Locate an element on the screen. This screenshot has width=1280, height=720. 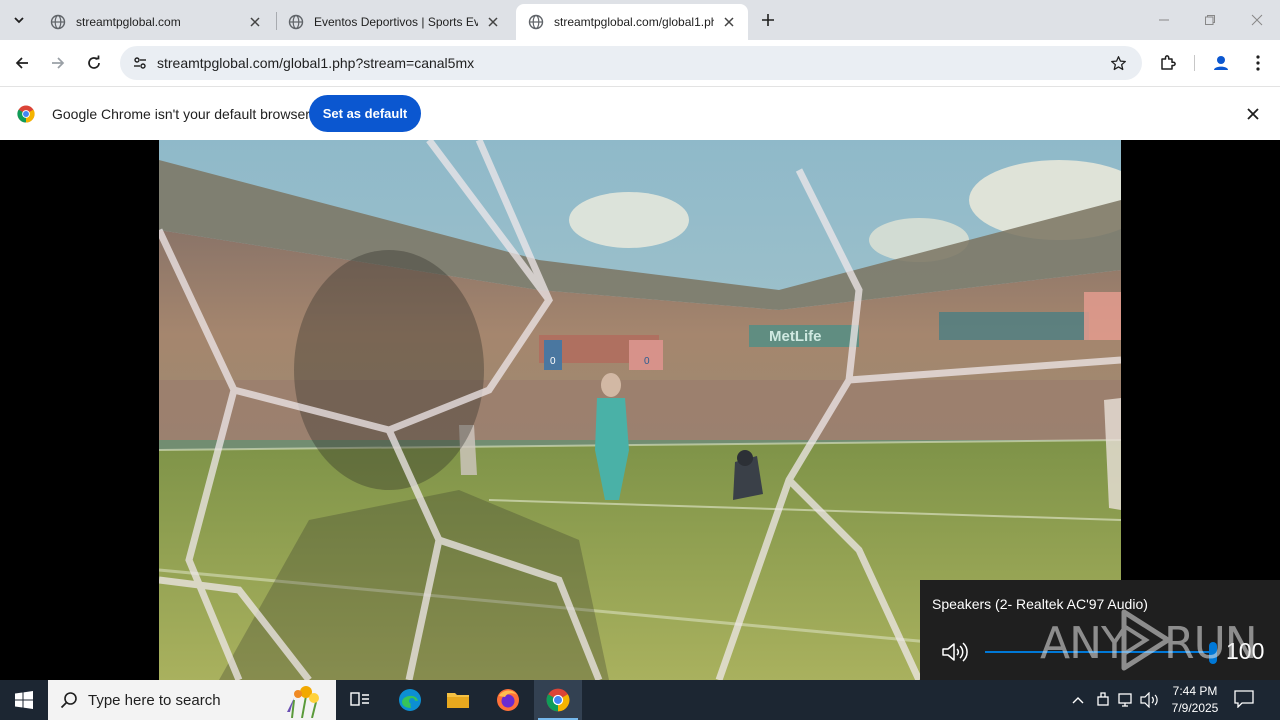
usb-device-icon is located at coordinates (1103, 699).